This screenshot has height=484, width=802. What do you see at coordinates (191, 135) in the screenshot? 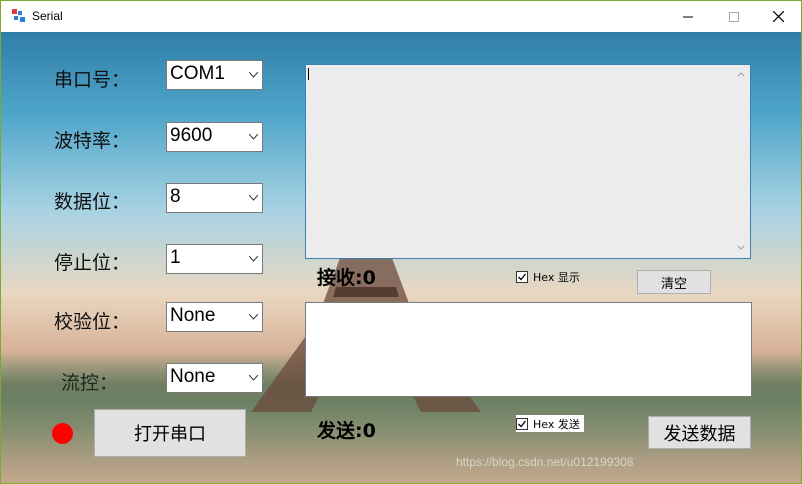
I see `baud-value: 9600` at bounding box center [191, 135].